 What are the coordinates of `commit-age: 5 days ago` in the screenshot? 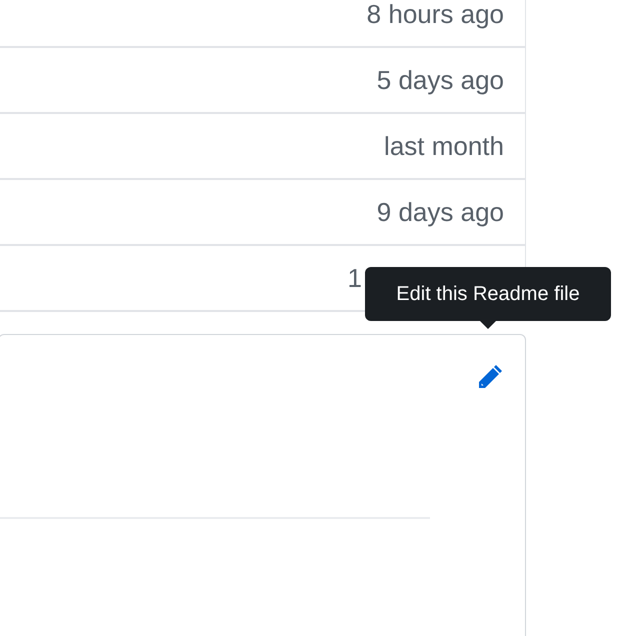 It's located at (440, 80).